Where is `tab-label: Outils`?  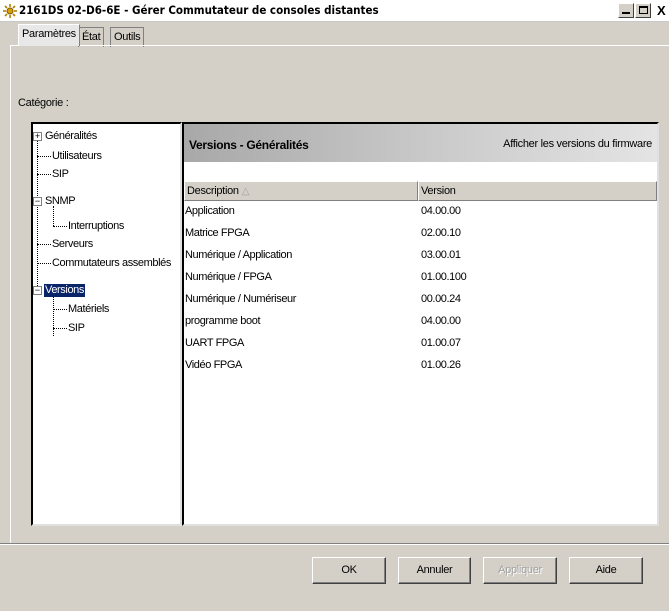 tab-label: Outils is located at coordinates (127, 37).